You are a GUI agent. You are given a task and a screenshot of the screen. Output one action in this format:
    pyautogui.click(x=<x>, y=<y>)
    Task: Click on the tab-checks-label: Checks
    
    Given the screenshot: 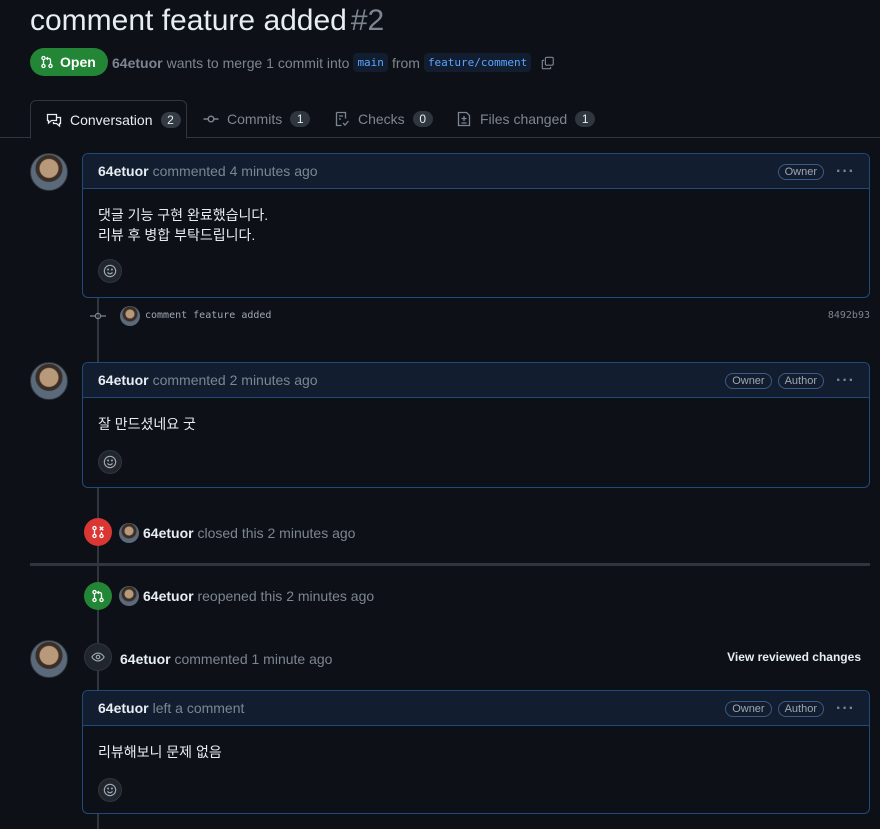 What is the action you would take?
    pyautogui.click(x=381, y=119)
    